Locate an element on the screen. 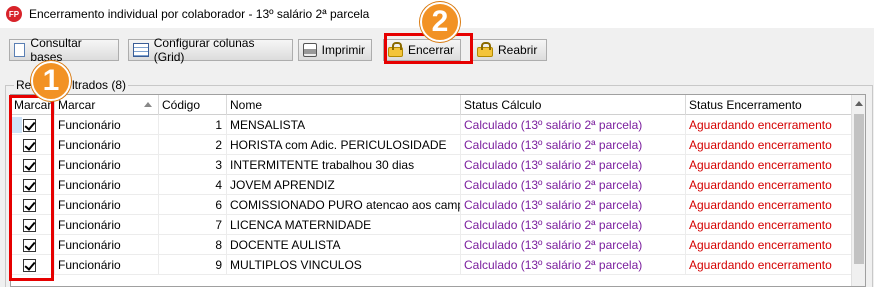  imprimir-button: Imprimir is located at coordinates (335, 50).